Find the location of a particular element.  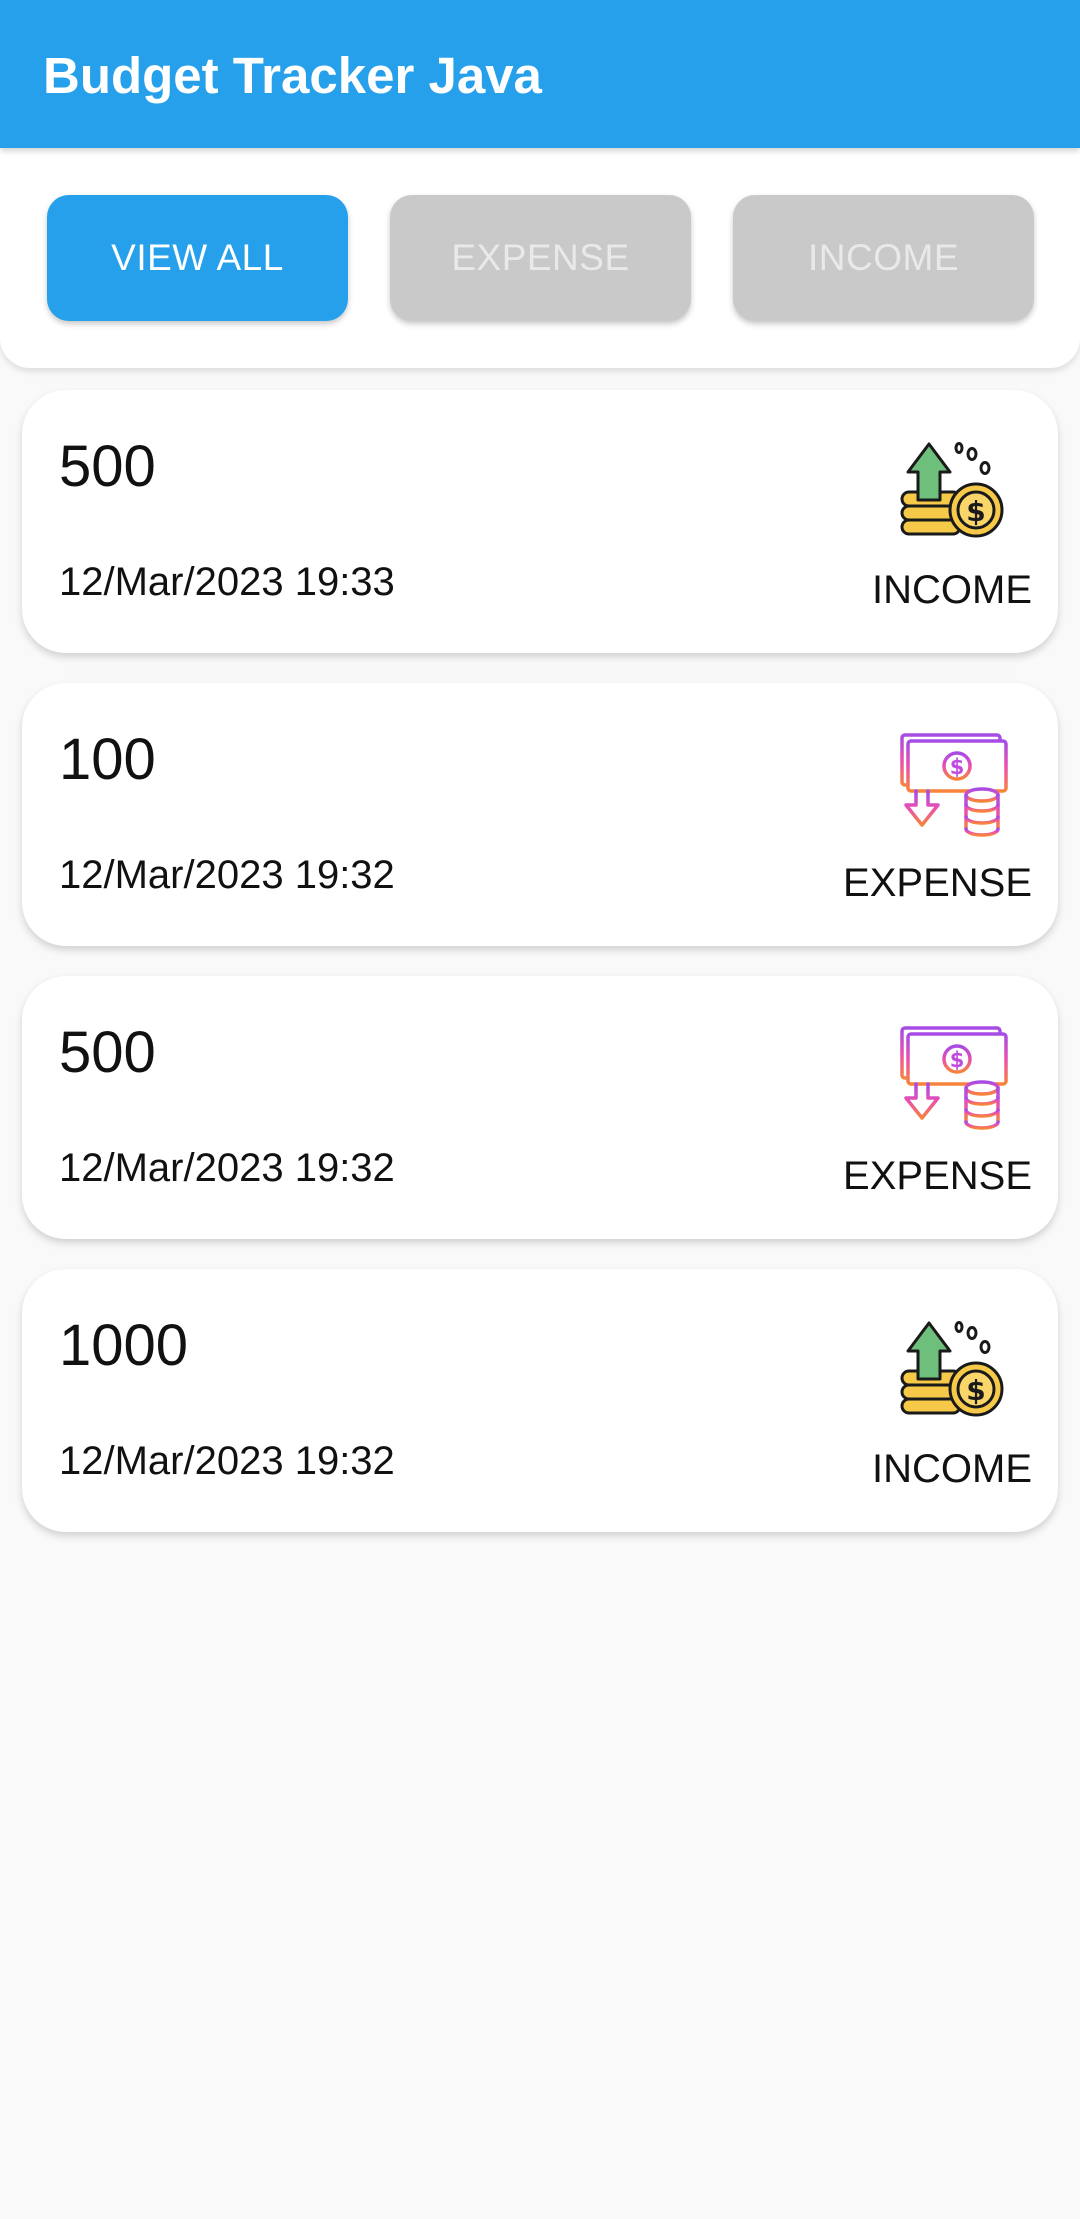

transaction-card: 100 12/Mar/2023 19:32 $ EXPENSE is located at coordinates (540, 814).